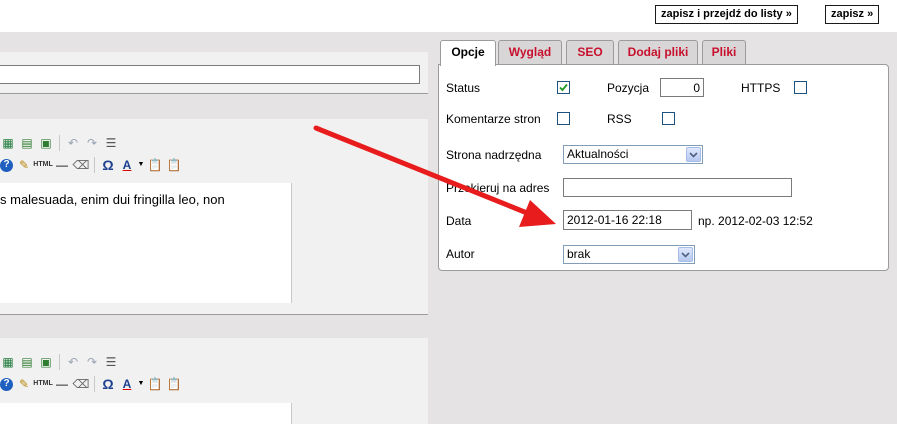  What do you see at coordinates (459, 221) in the screenshot?
I see `date-label: Data` at bounding box center [459, 221].